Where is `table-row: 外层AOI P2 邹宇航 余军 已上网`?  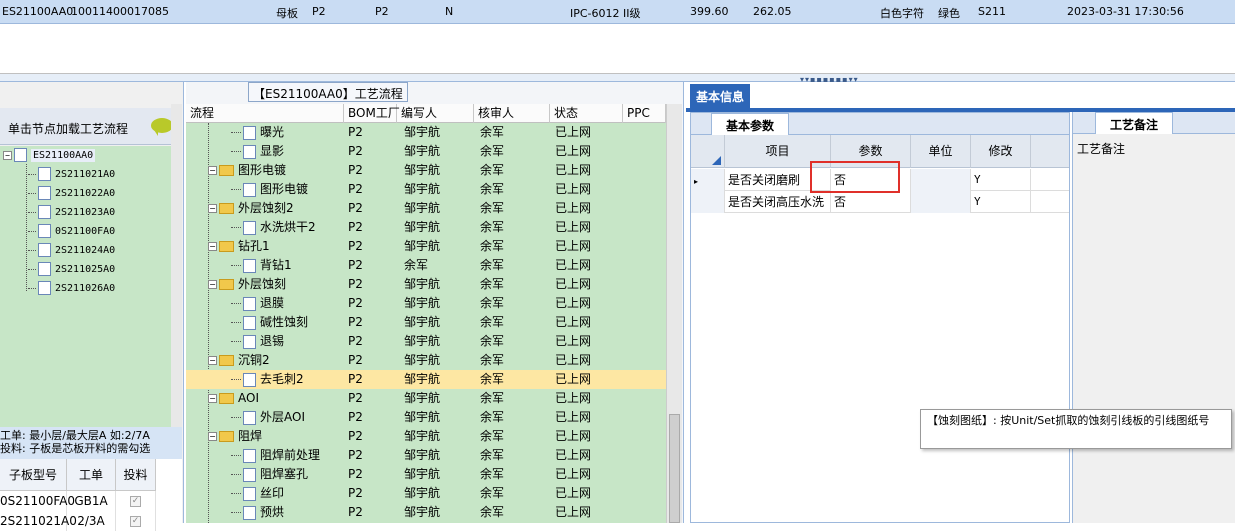
table-row: 外层AOI P2 邹宇航 余军 已上网 is located at coordinates (426, 417).